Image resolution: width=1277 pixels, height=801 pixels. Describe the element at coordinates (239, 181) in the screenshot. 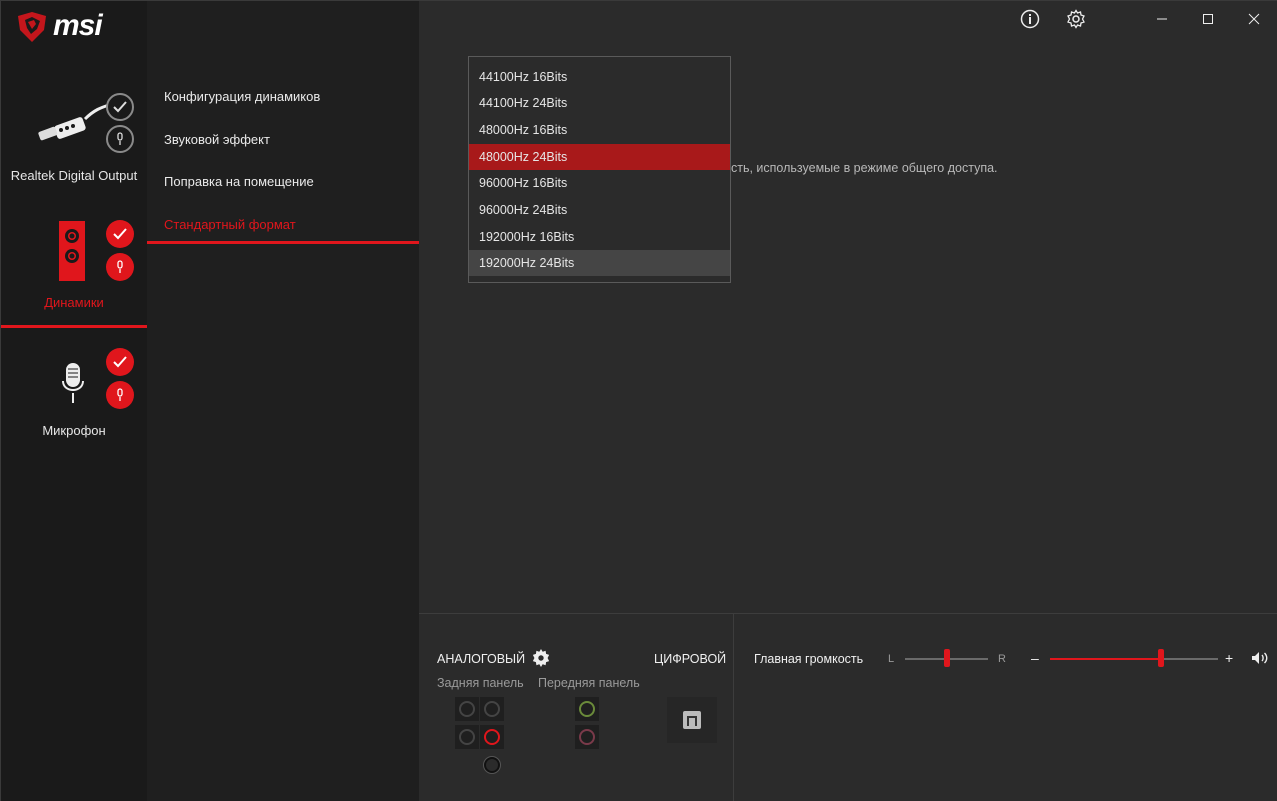

I see `menu-item-room-correction: Поправка на помещение` at that location.